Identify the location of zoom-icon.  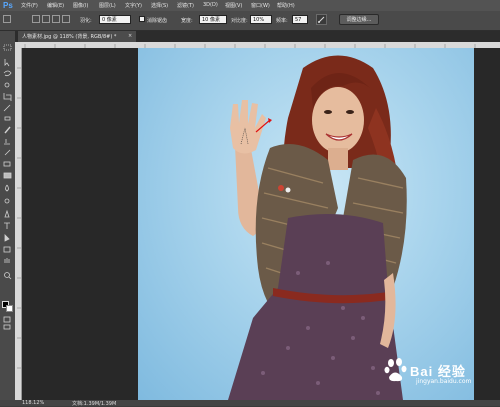
(7, 275).